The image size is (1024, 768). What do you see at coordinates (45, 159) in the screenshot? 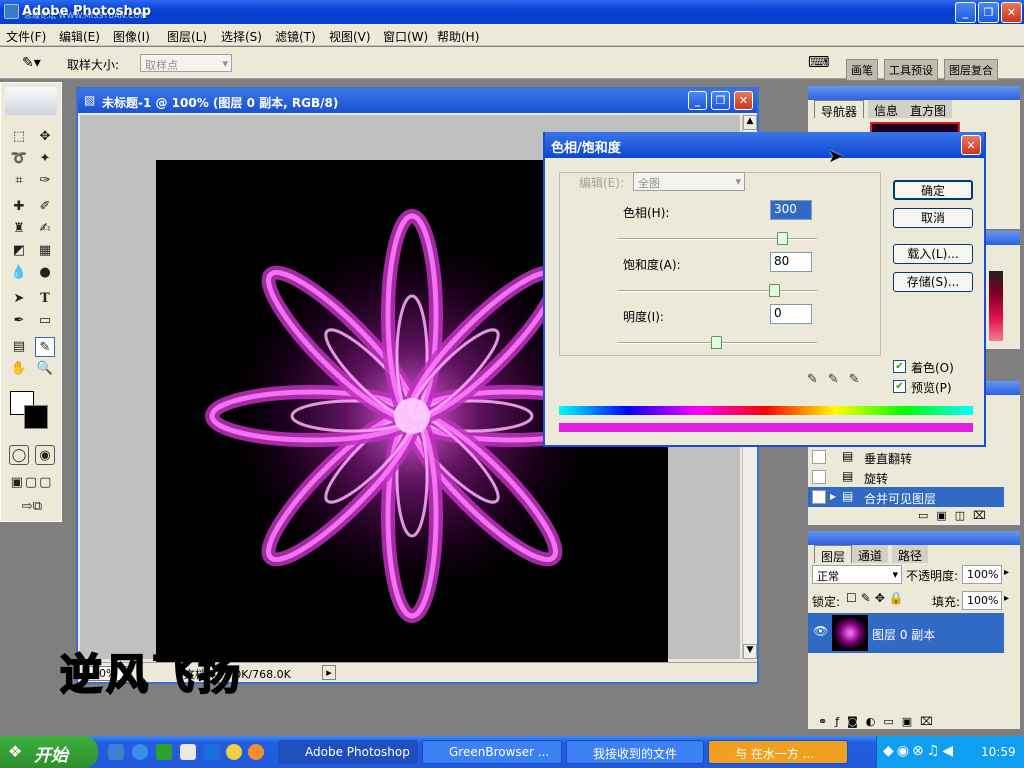
I see `magic-wand-icon: ✦` at bounding box center [45, 159].